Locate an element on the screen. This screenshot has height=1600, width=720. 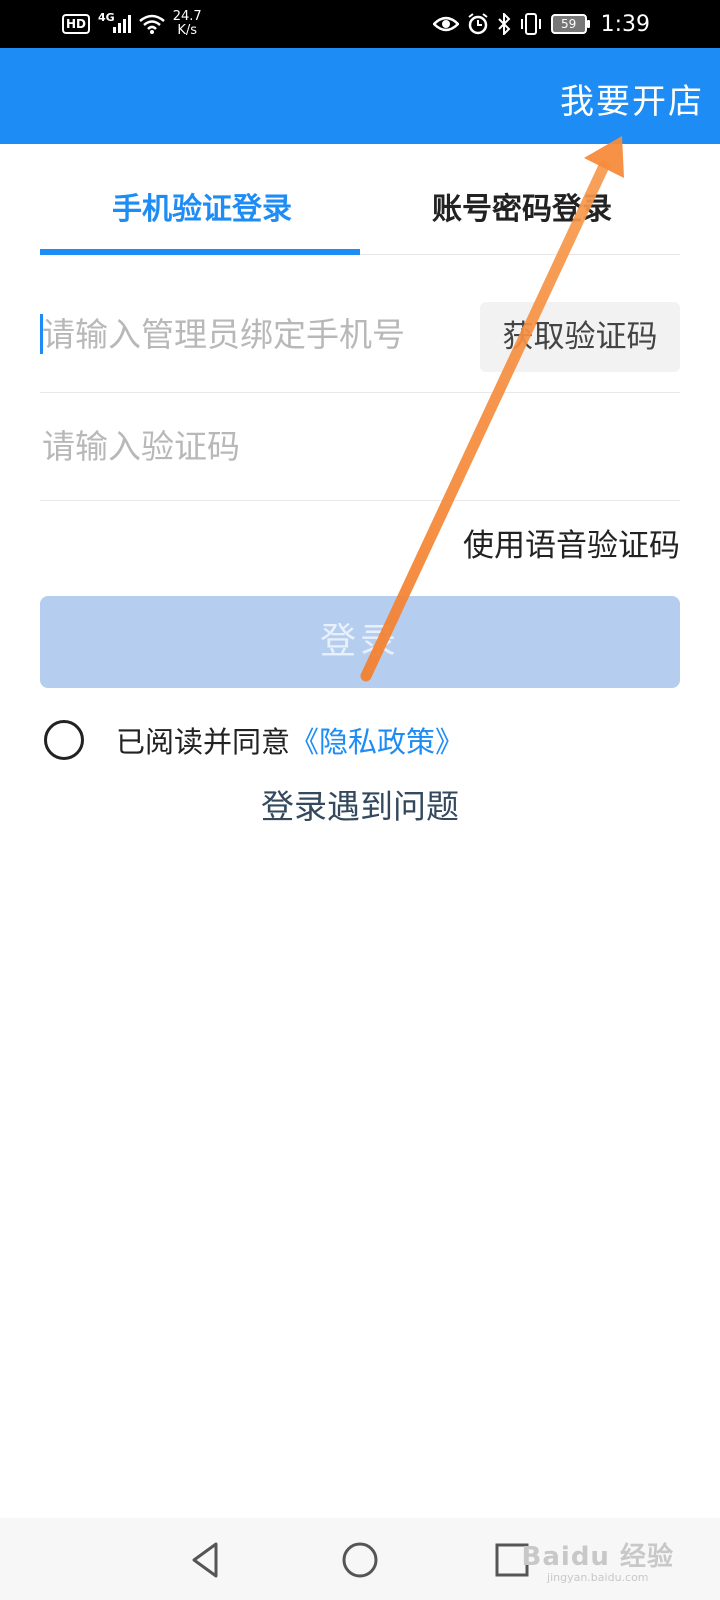
tab-password-login: 账号密码登录 is located at coordinates (522, 206).